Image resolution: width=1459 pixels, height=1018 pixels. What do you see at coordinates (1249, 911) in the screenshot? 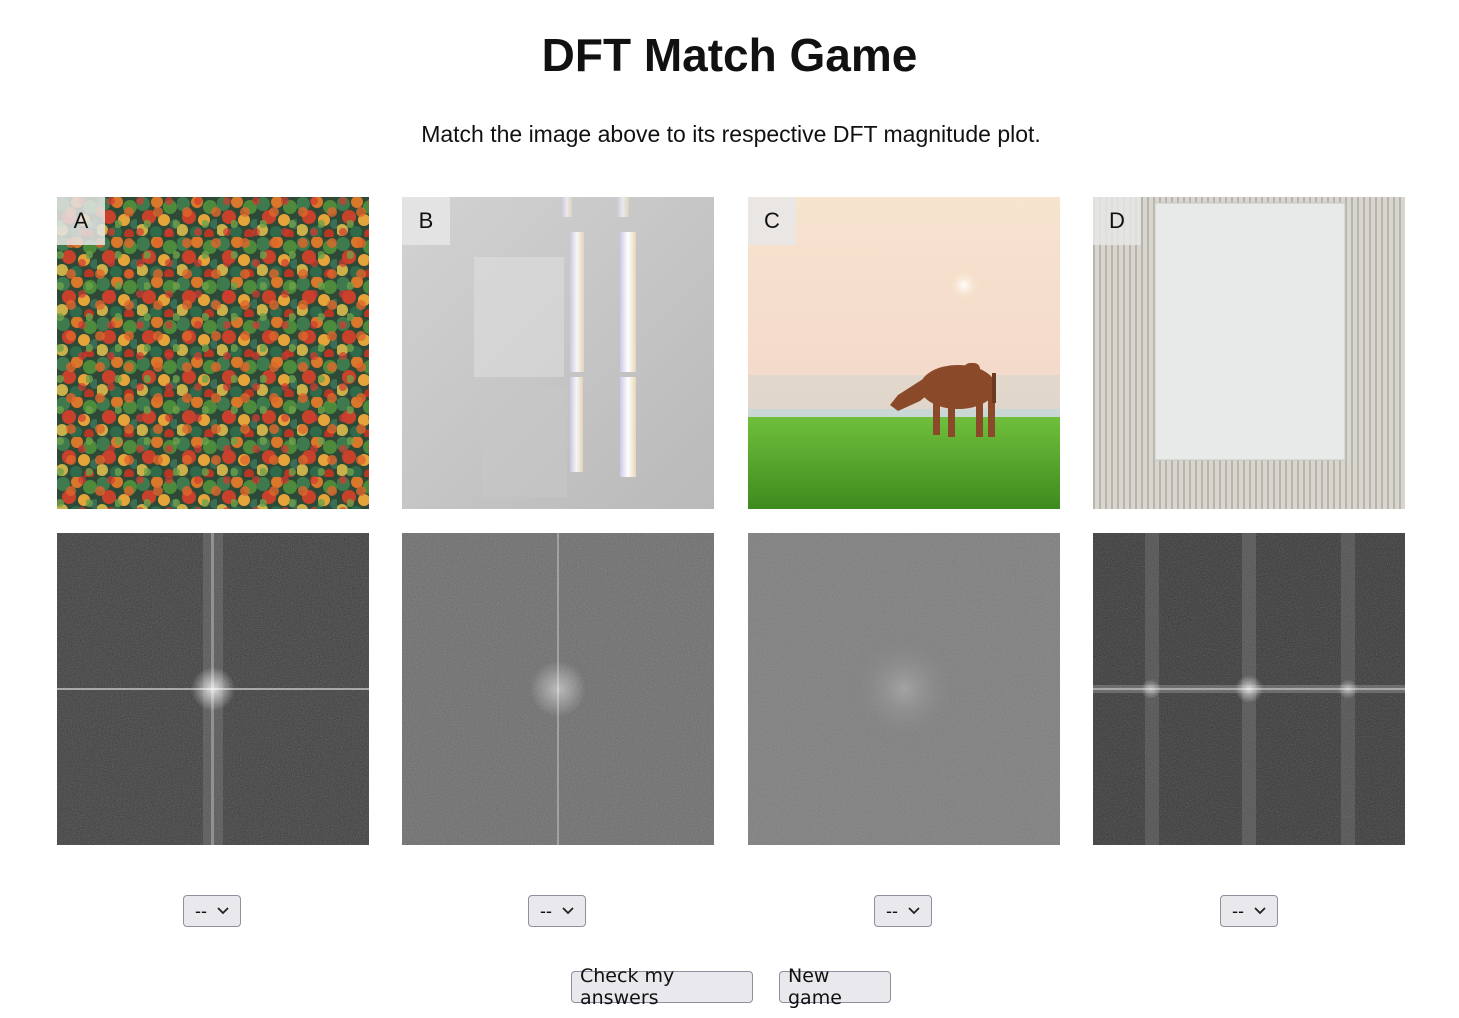
I see `answer-select-4: --` at bounding box center [1249, 911].